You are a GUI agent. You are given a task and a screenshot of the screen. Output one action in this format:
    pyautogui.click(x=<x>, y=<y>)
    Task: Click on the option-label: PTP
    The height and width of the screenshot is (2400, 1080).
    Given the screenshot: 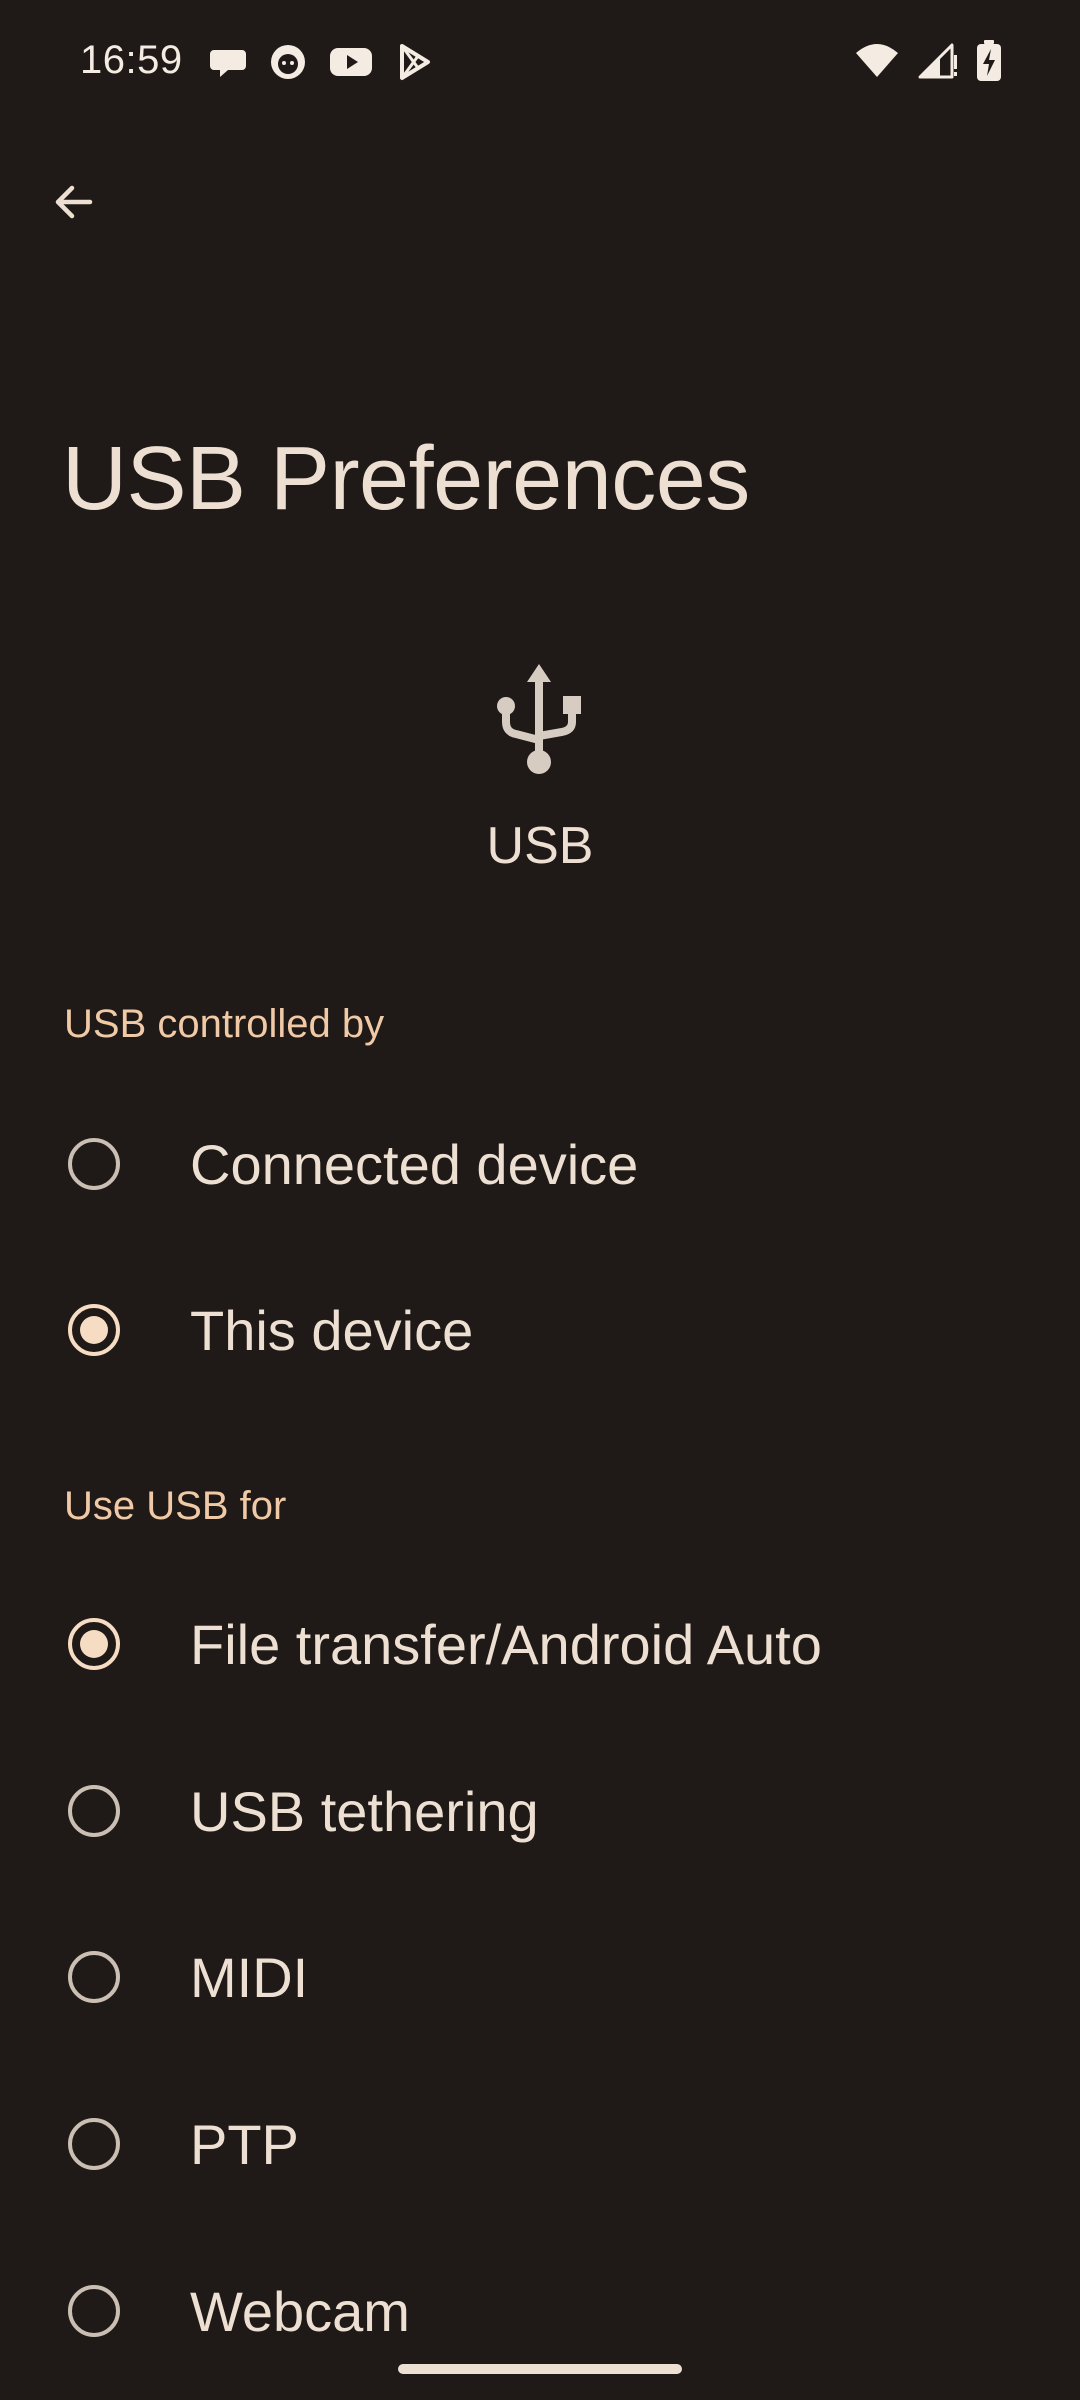 What is the action you would take?
    pyautogui.click(x=244, y=2144)
    